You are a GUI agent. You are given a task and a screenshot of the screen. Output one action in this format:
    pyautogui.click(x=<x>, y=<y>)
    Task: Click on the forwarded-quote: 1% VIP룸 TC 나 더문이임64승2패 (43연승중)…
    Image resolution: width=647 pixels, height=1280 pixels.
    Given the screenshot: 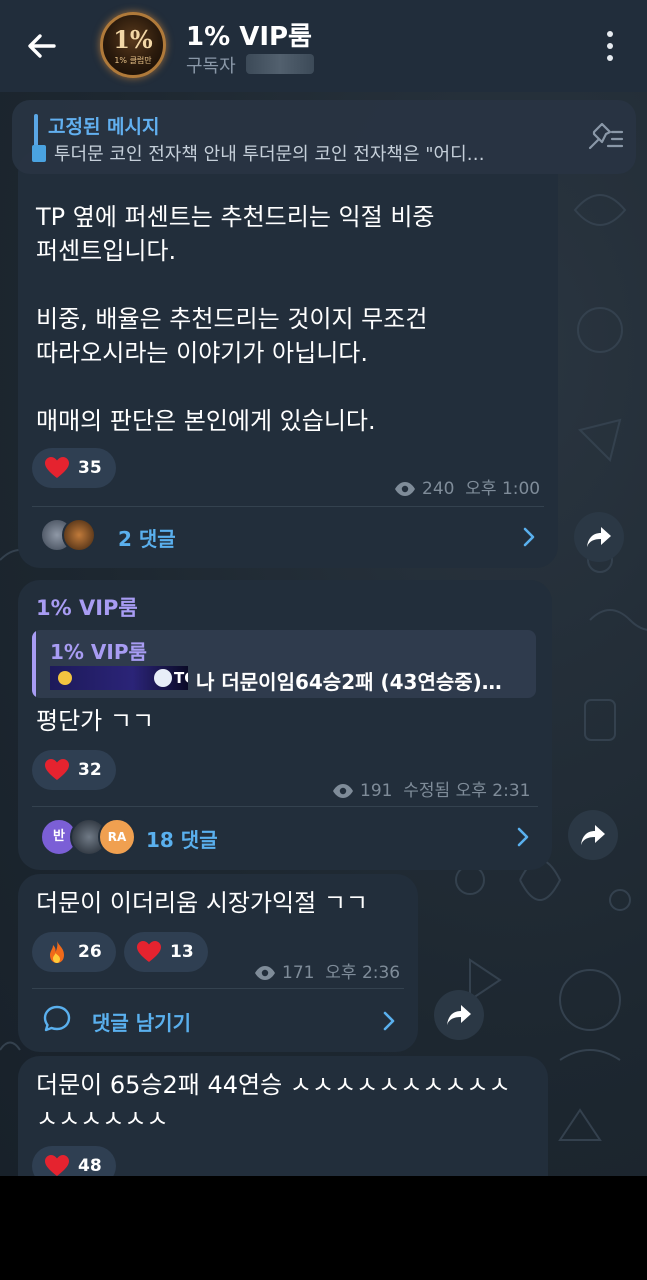 What is the action you would take?
    pyautogui.click(x=284, y=664)
    